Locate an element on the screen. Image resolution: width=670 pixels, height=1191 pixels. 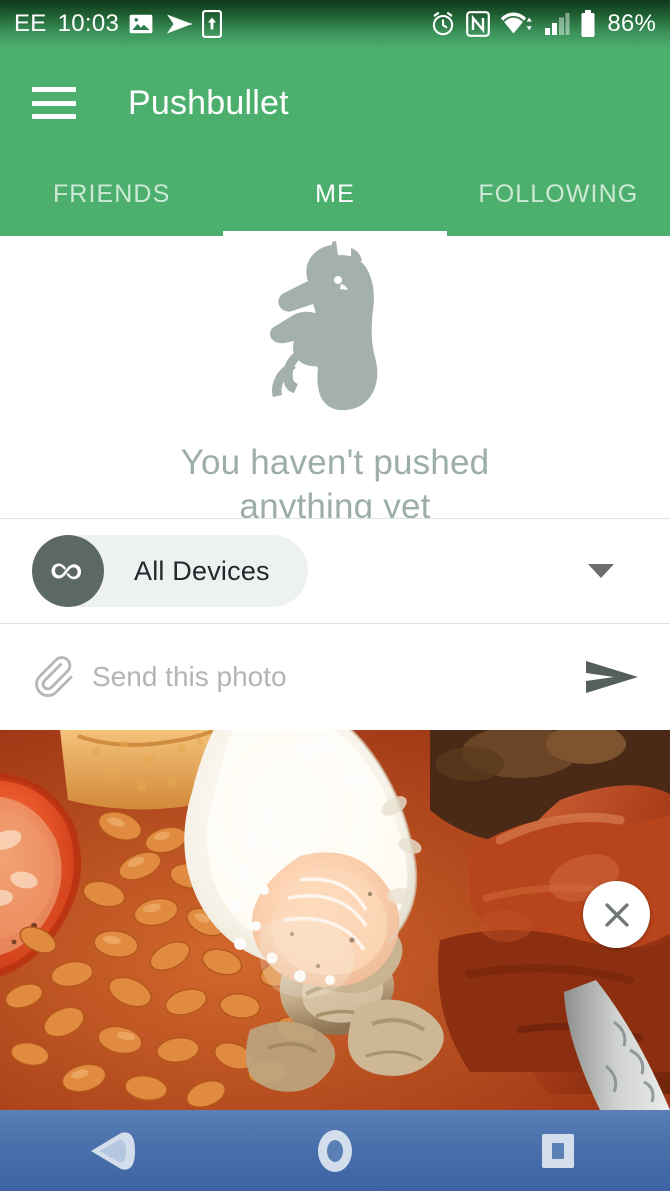
hamburger-menu-icon is located at coordinates (54, 103).